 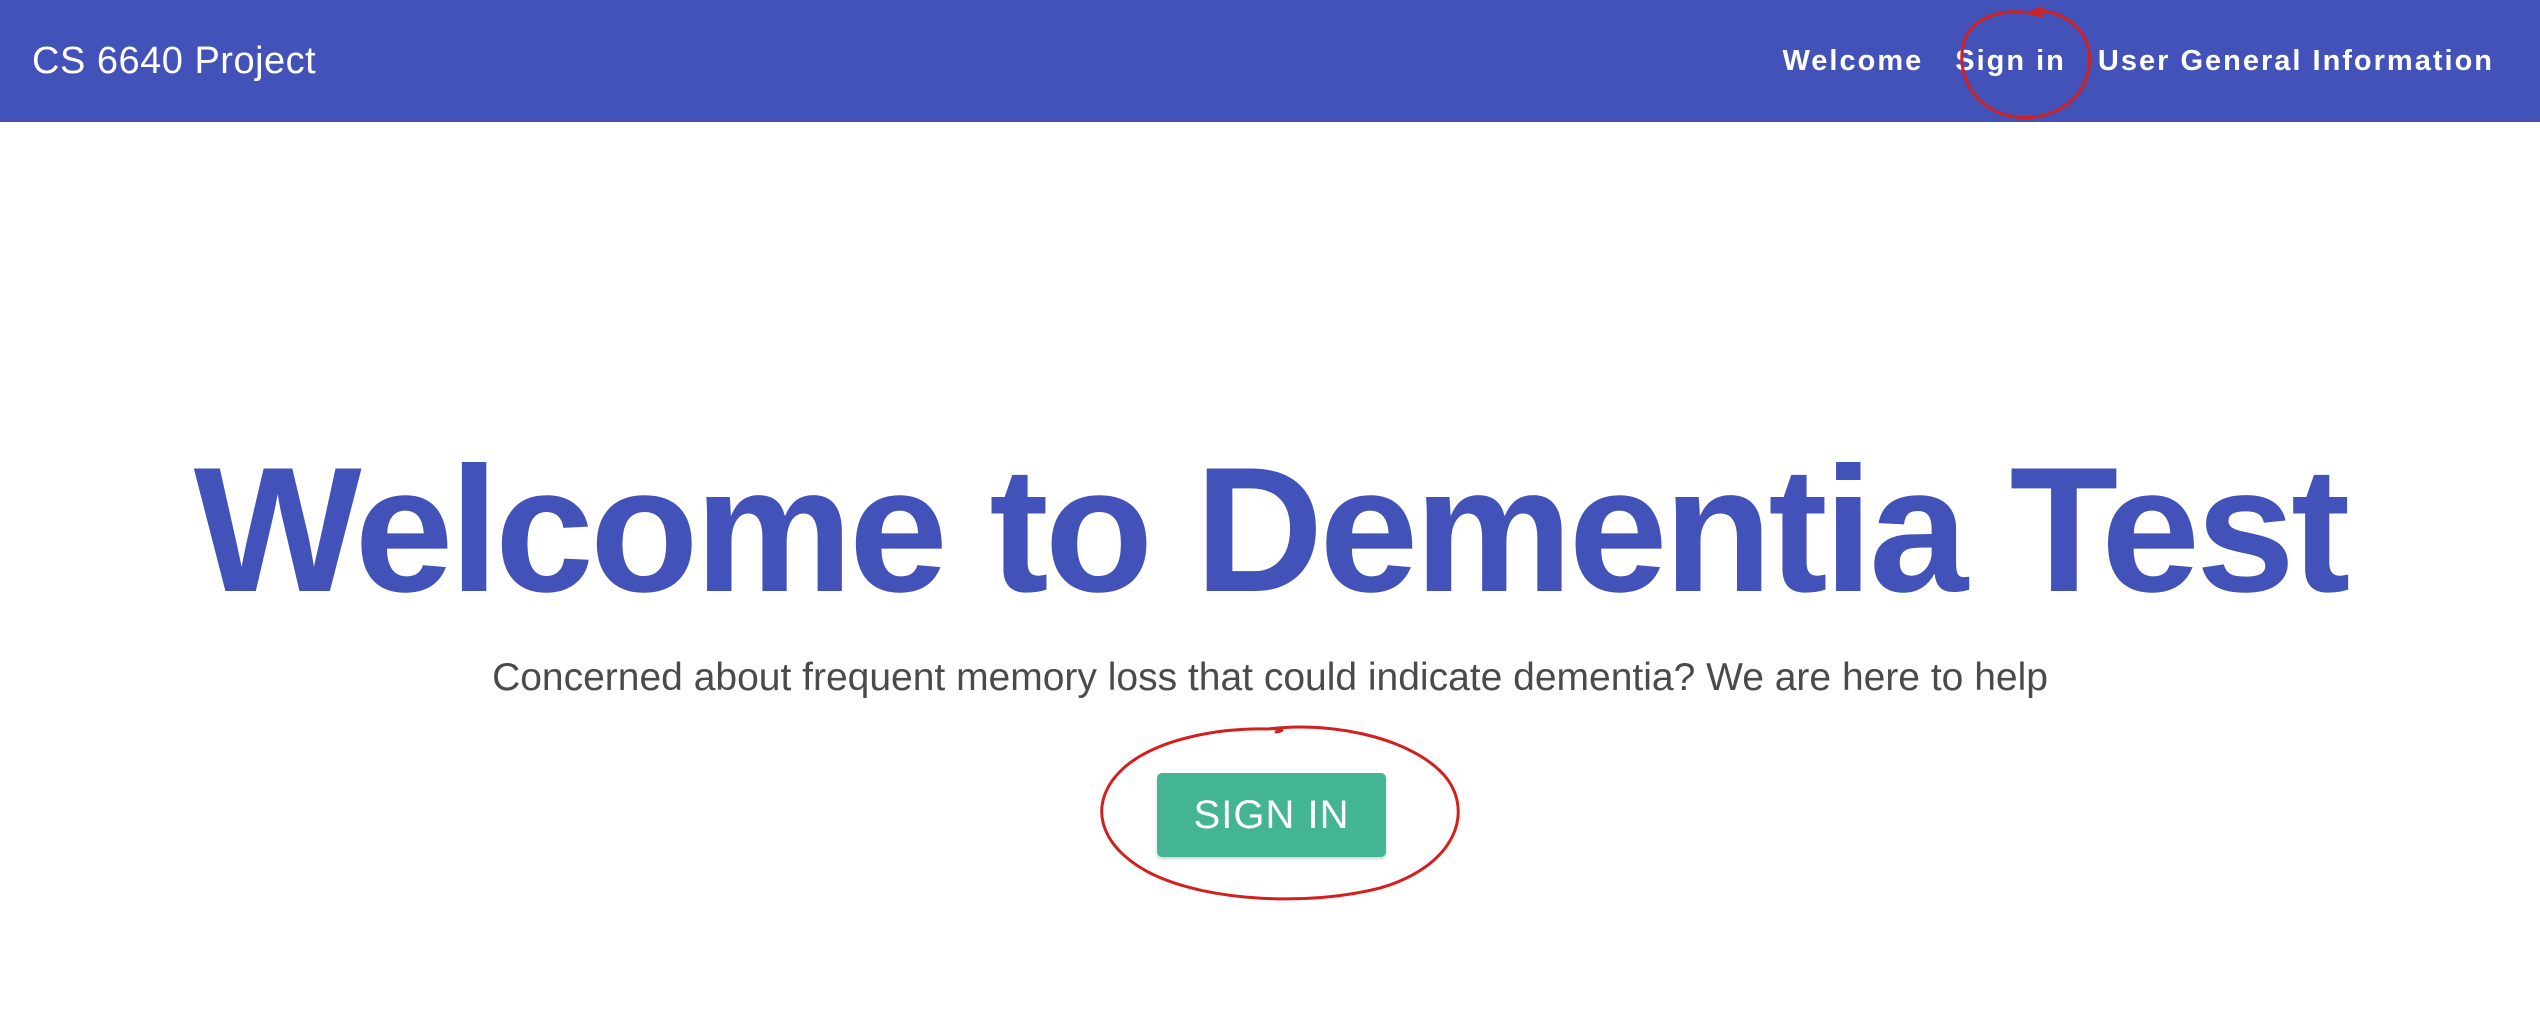 I want to click on sign-in-button: SIGN IN, so click(x=1271, y=815).